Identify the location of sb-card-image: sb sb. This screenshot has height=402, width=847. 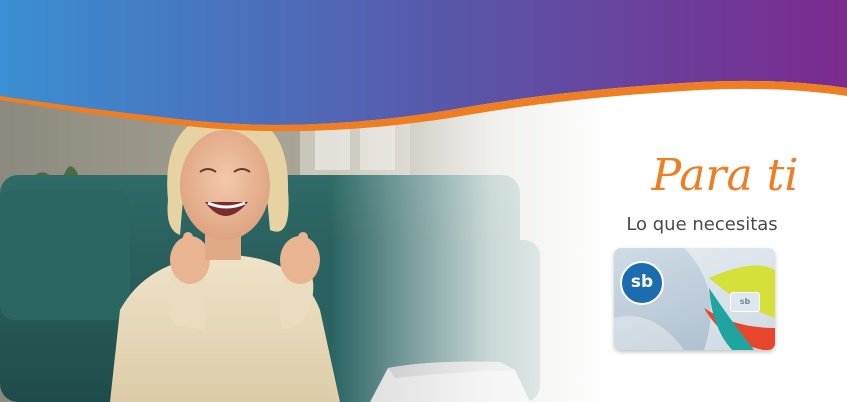
(694, 299).